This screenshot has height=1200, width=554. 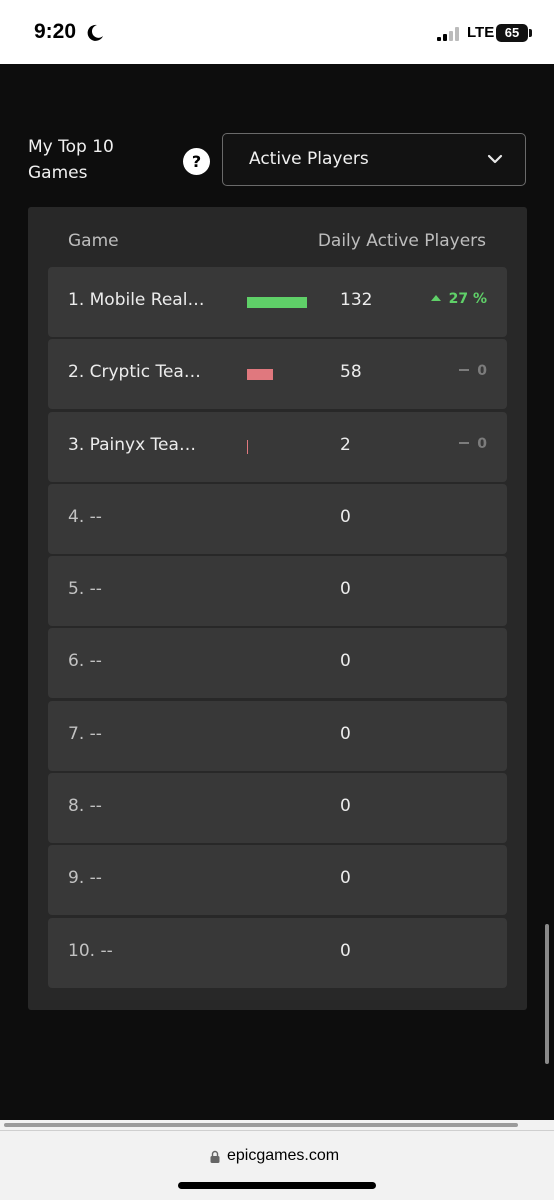 I want to click on chevron-down-icon, so click(x=495, y=159).